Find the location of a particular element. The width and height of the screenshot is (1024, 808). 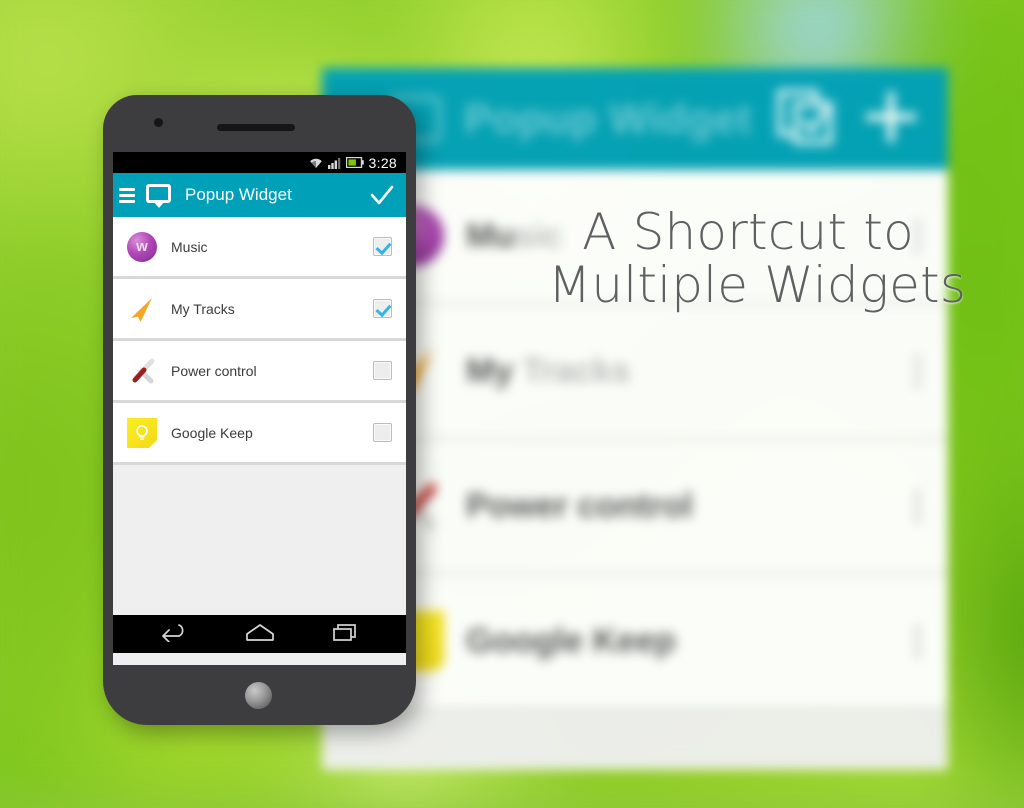

android-navigation-bar is located at coordinates (259, 634).